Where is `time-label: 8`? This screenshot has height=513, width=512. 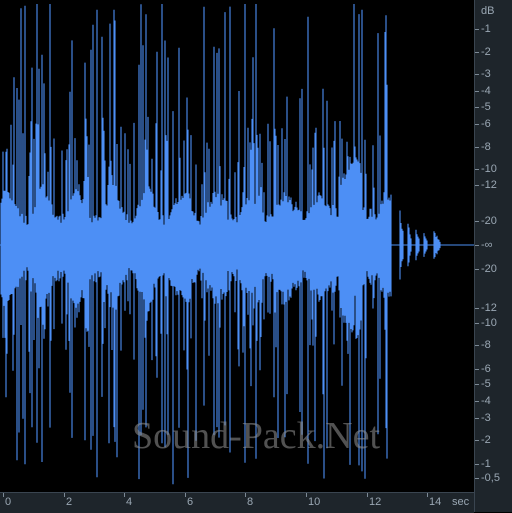 time-label: 8 is located at coordinates (250, 502).